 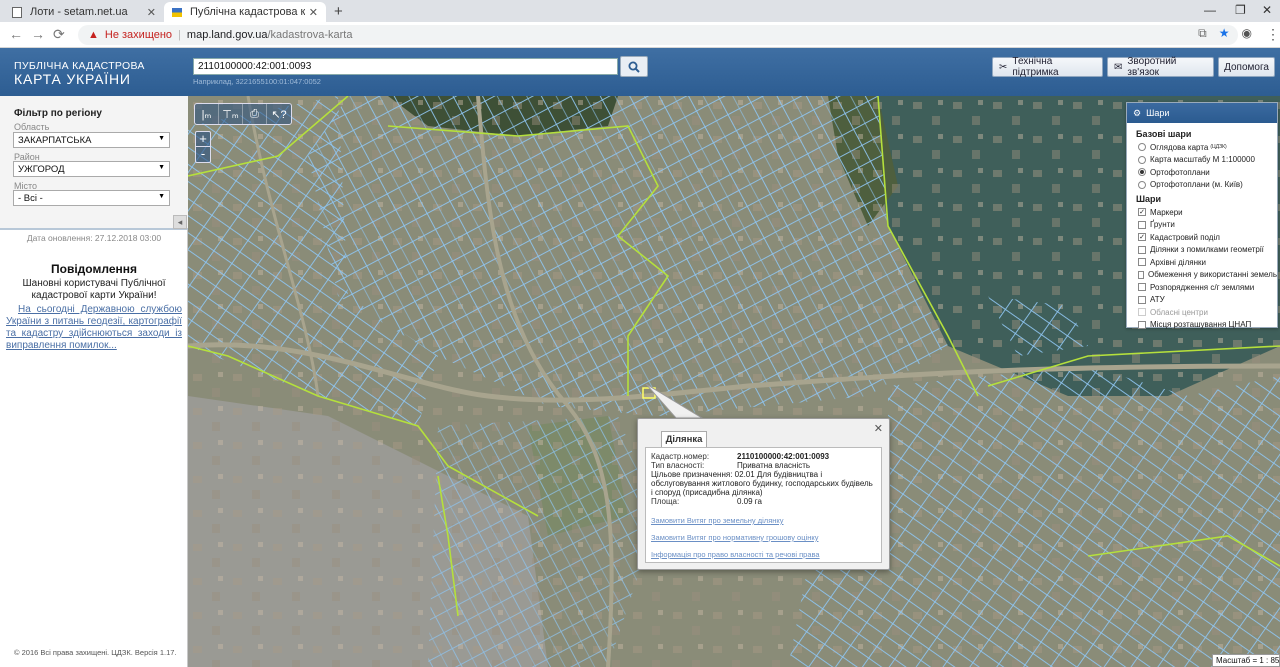 I want to click on mail-icon: ✉, so click(x=1118, y=67).